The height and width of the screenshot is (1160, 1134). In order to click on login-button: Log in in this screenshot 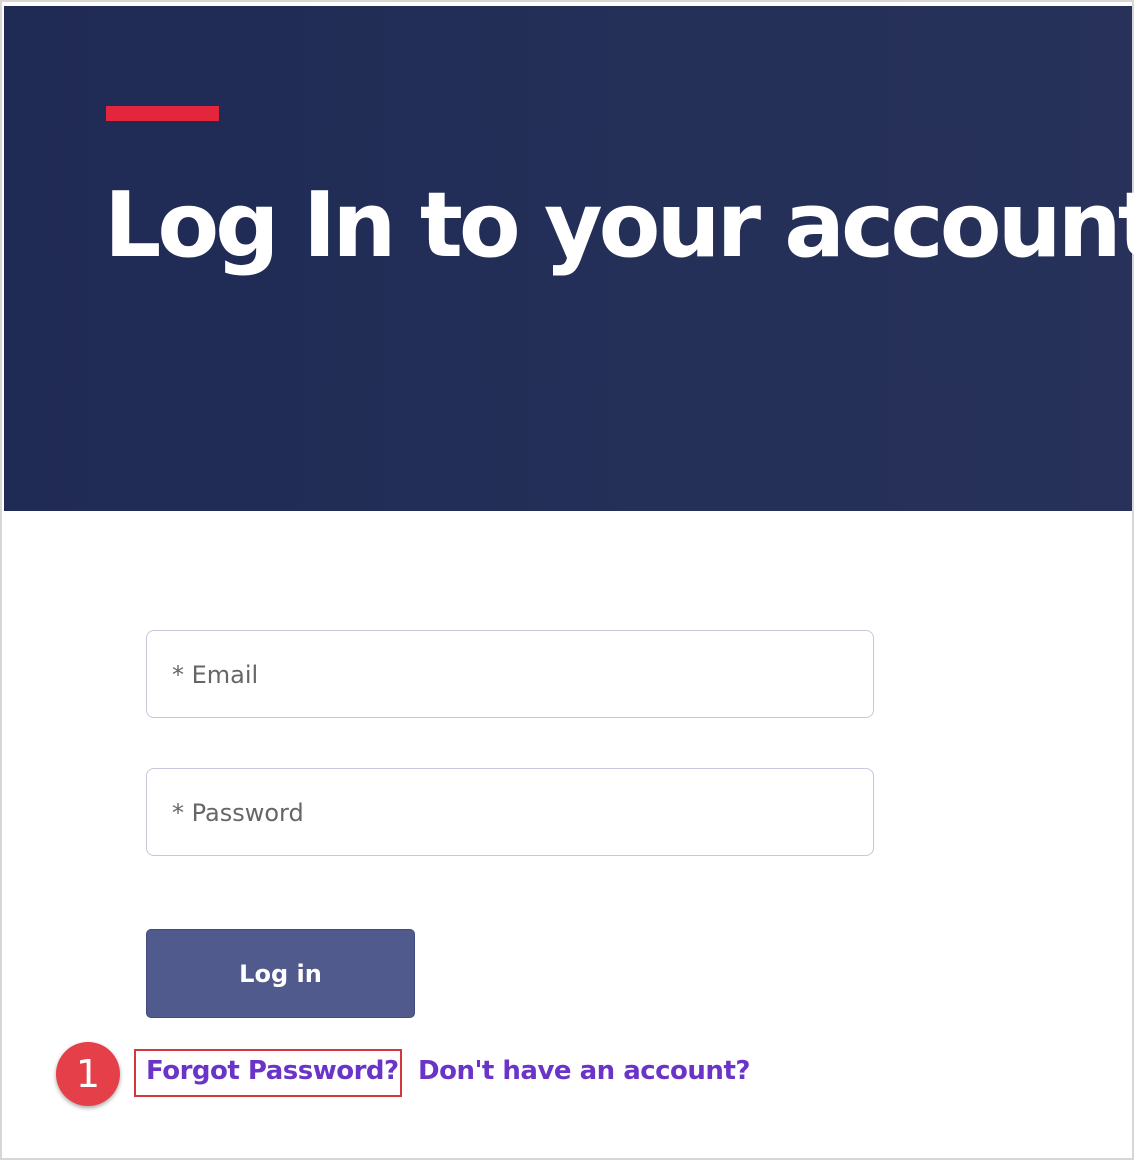, I will do `click(280, 973)`.